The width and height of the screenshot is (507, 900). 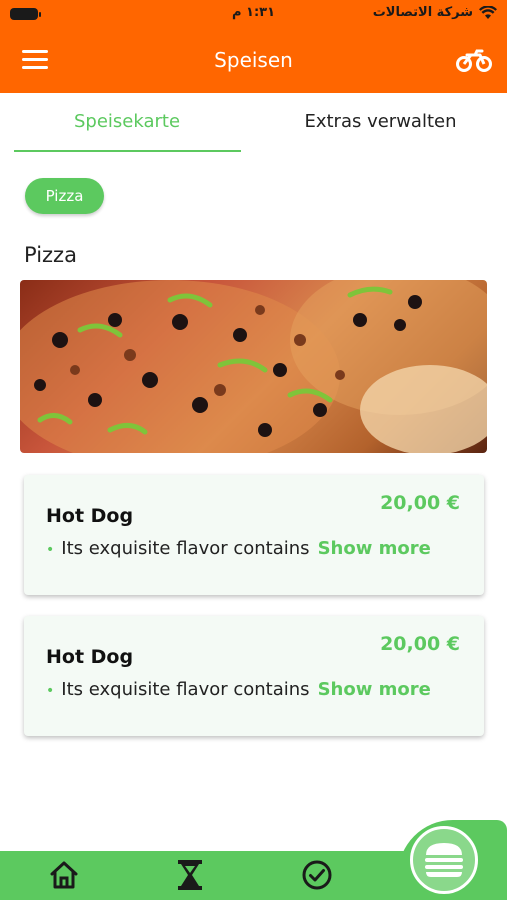 I want to click on carrier-name: شركة الاتصالات, so click(x=422, y=12).